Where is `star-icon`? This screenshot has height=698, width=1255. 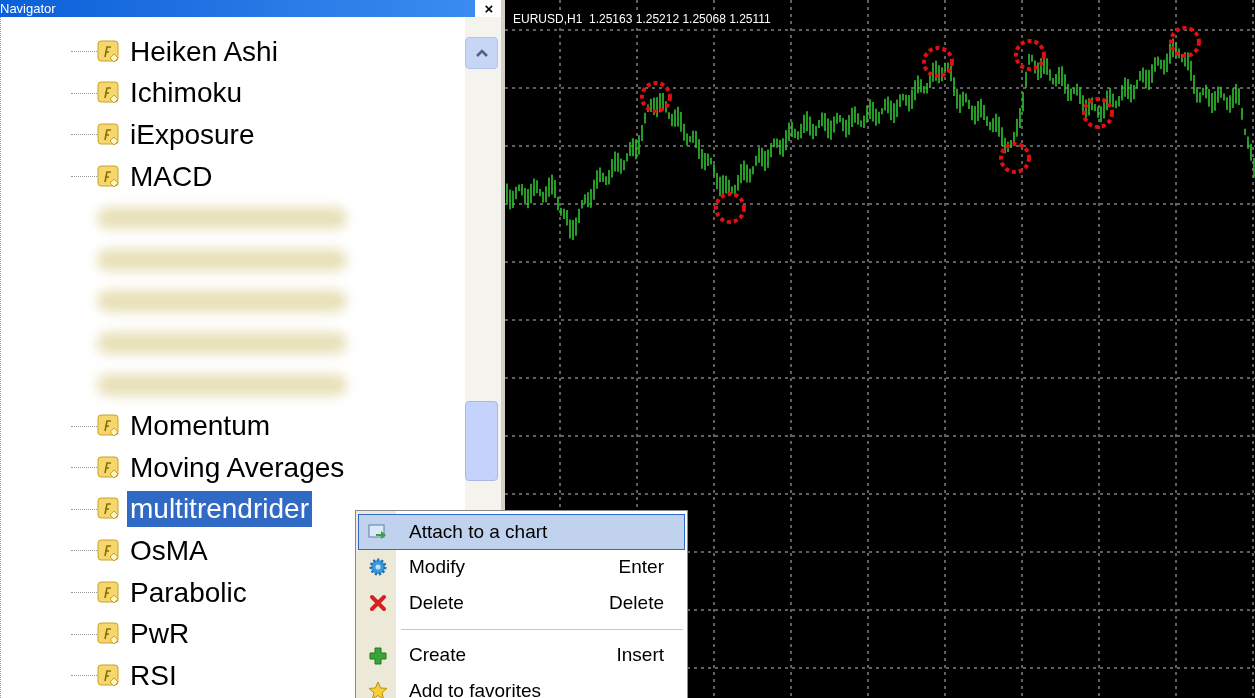 star-icon is located at coordinates (378, 689).